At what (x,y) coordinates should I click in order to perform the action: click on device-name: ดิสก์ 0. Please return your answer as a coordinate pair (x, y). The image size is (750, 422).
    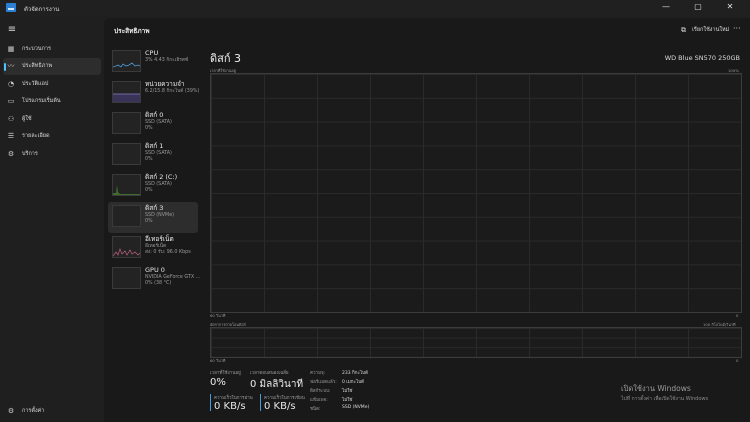
    Looking at the image, I should click on (154, 115).